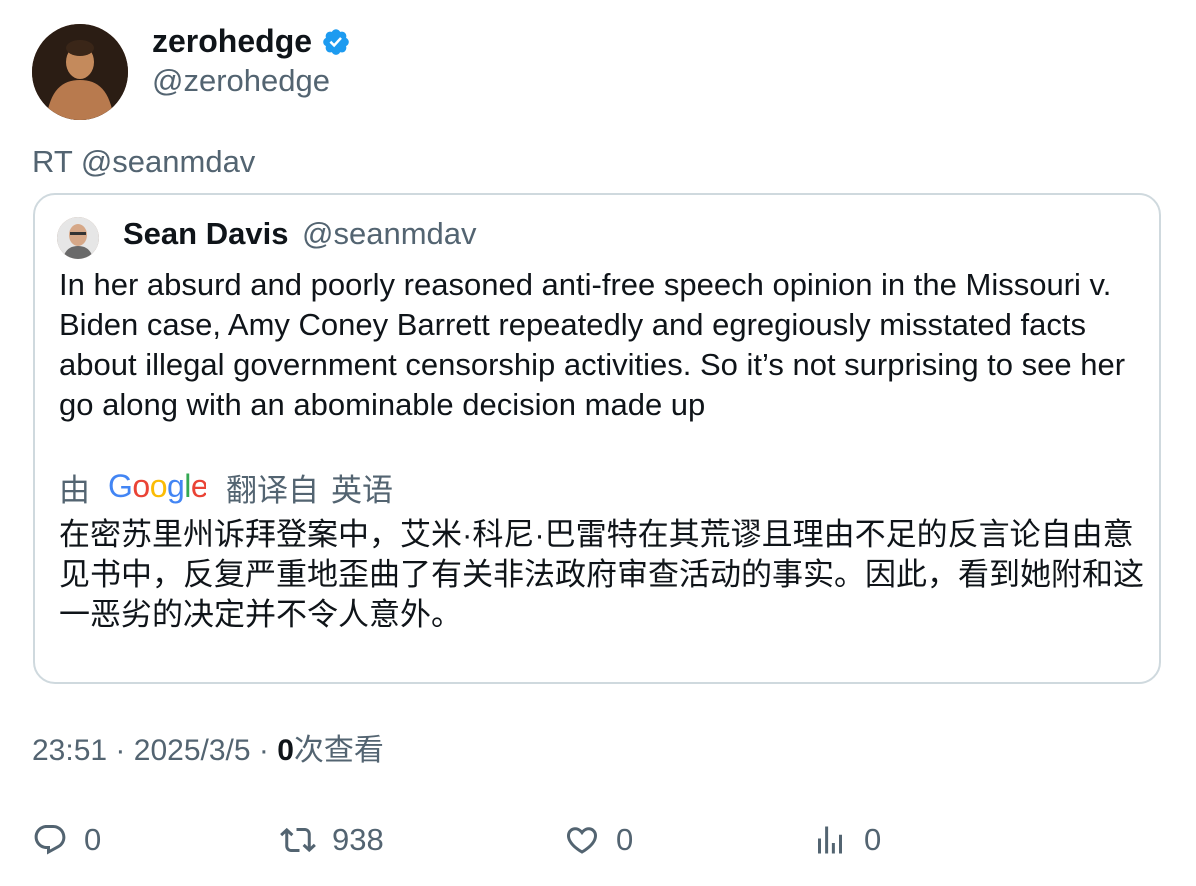 This screenshot has width=1196, height=886. What do you see at coordinates (144, 161) in the screenshot?
I see `retweet-label: RT @seanmdav` at bounding box center [144, 161].